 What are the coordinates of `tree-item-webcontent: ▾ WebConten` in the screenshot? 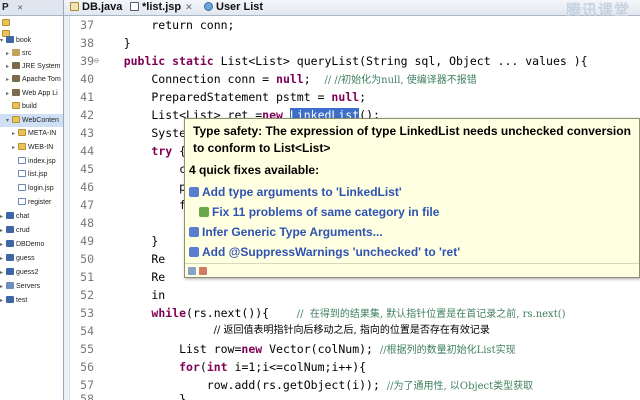 It's located at (31, 120).